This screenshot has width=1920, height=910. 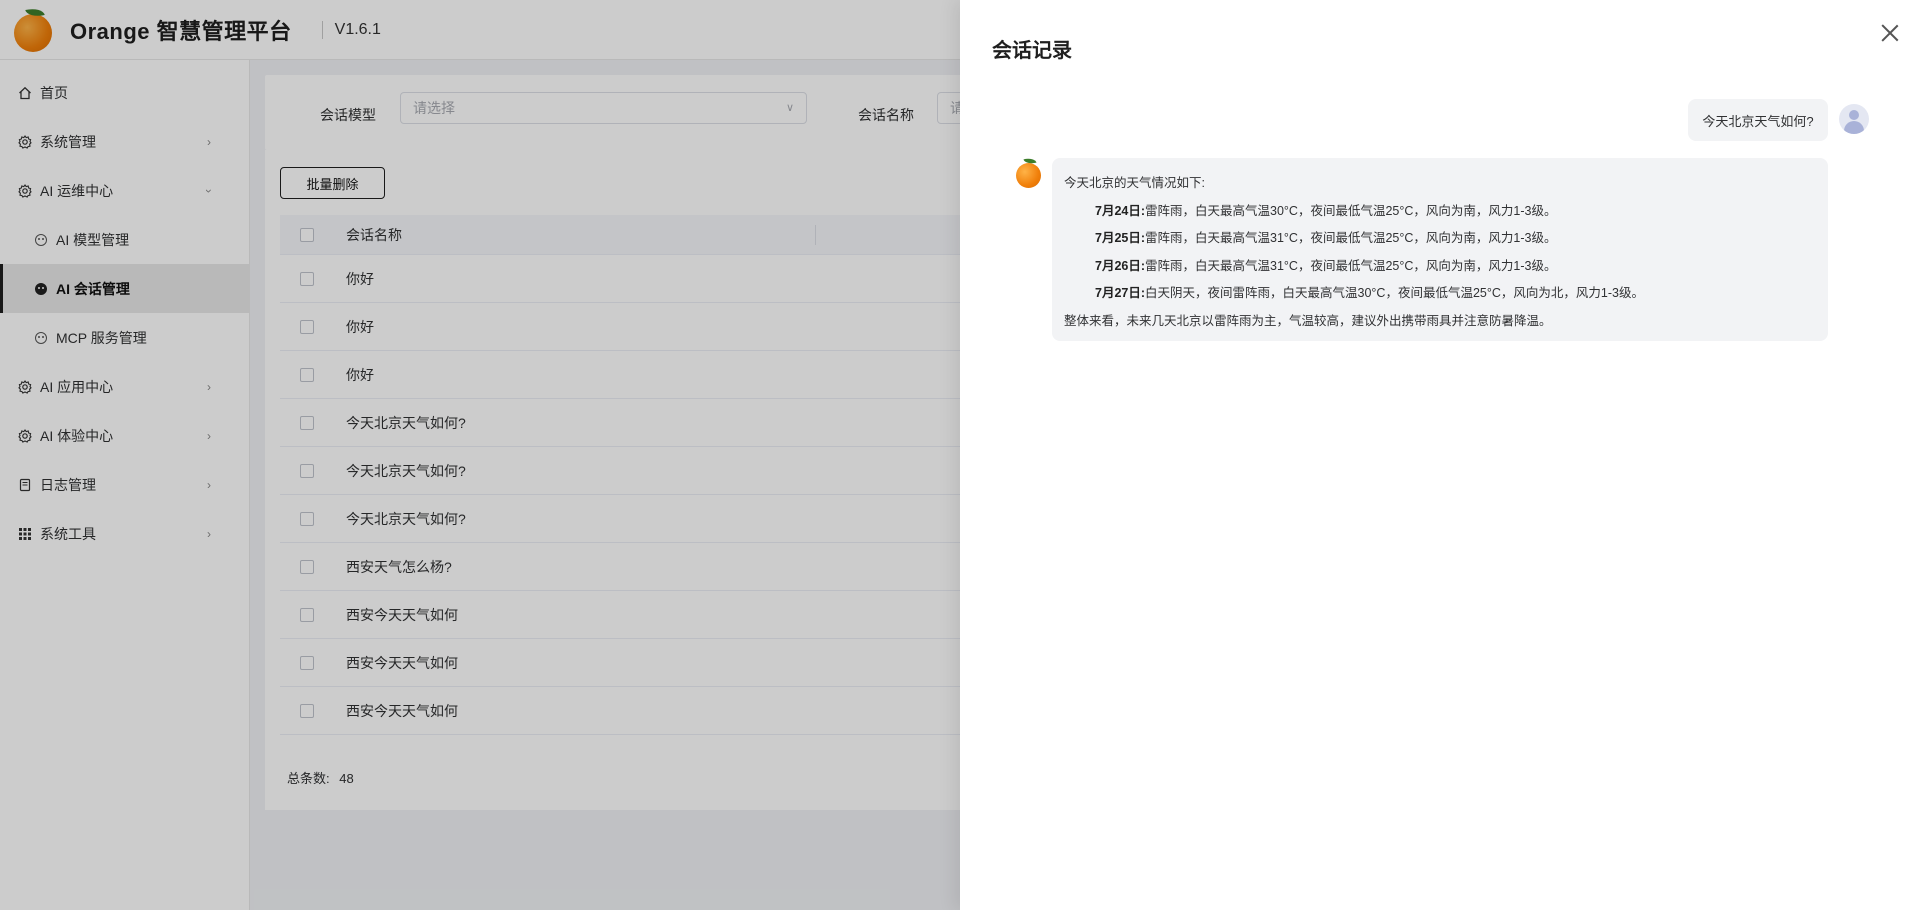 What do you see at coordinates (1120, 293) in the screenshot?
I see `bot-day-date: 7月27日:` at bounding box center [1120, 293].